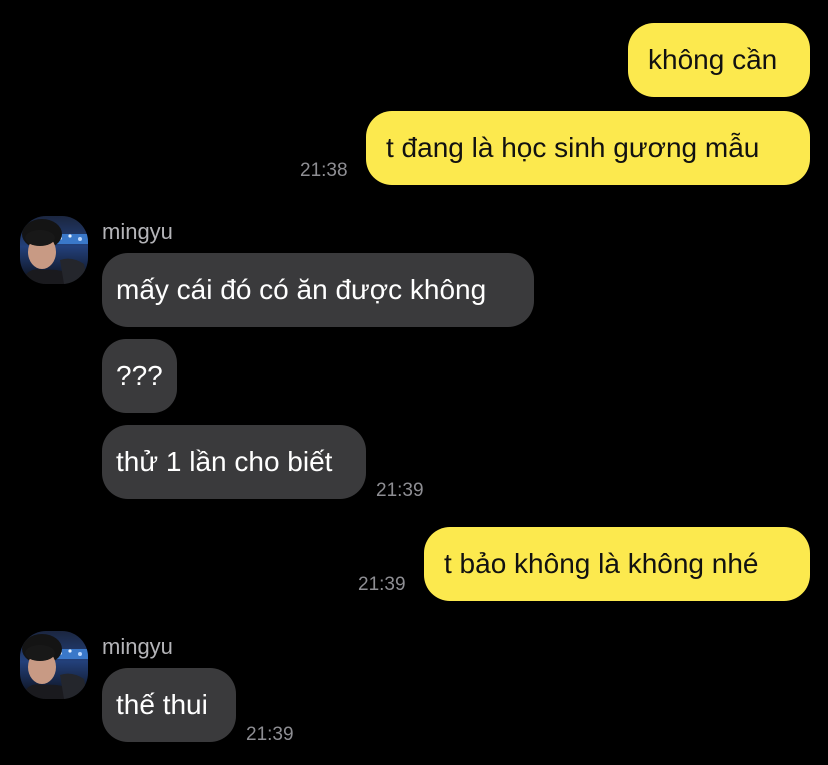 The height and width of the screenshot is (765, 828). What do you see at coordinates (162, 704) in the screenshot?
I see `message-text: thế thui` at bounding box center [162, 704].